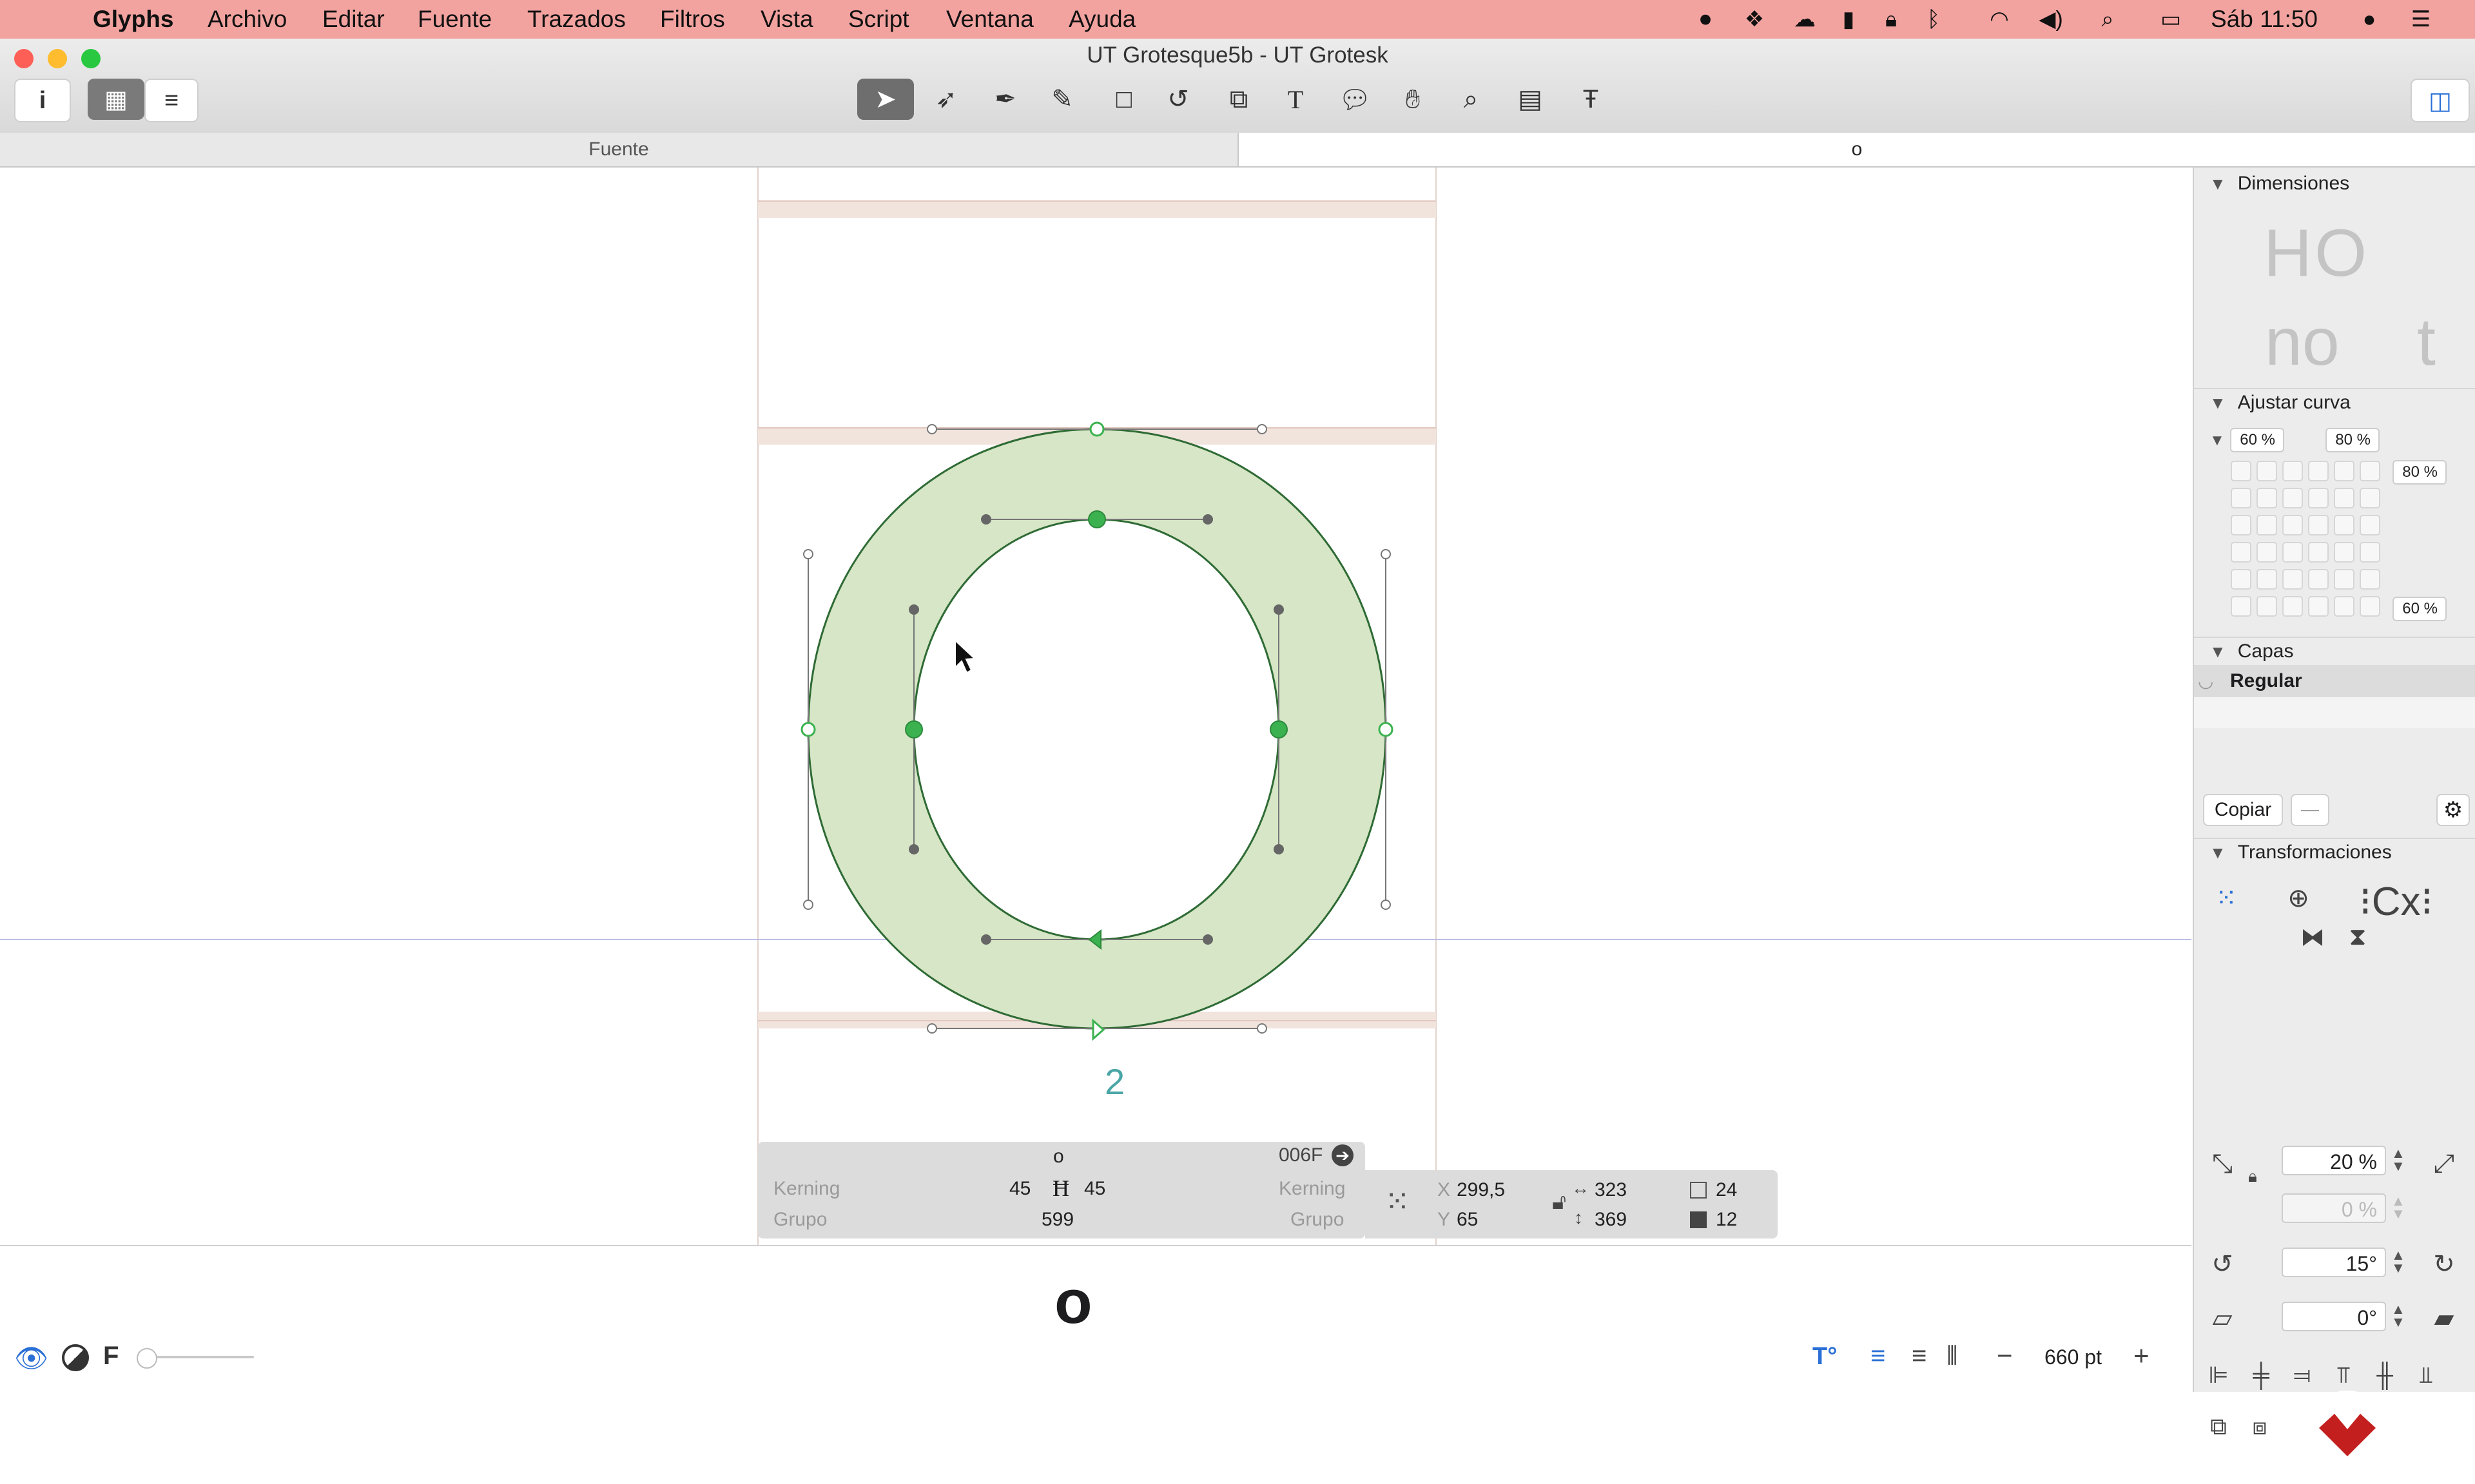 The image size is (2475, 1484). Describe the element at coordinates (1754, 19) in the screenshot. I see `dropbox-icon: ❖` at that location.